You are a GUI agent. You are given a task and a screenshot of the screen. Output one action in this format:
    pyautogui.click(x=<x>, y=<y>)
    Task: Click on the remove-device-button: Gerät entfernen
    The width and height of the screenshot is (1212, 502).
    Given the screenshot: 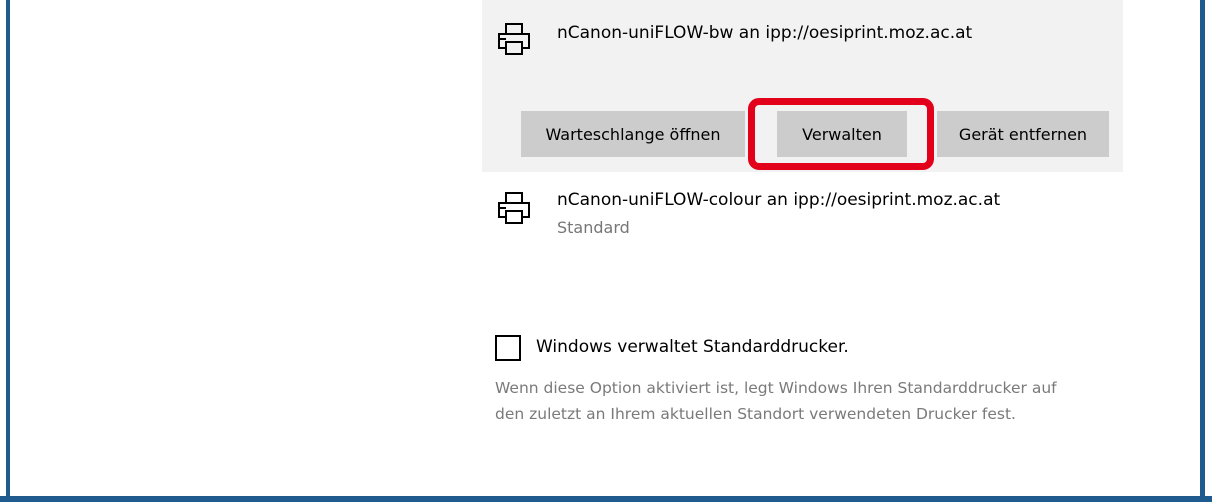 What is the action you would take?
    pyautogui.click(x=1023, y=134)
    